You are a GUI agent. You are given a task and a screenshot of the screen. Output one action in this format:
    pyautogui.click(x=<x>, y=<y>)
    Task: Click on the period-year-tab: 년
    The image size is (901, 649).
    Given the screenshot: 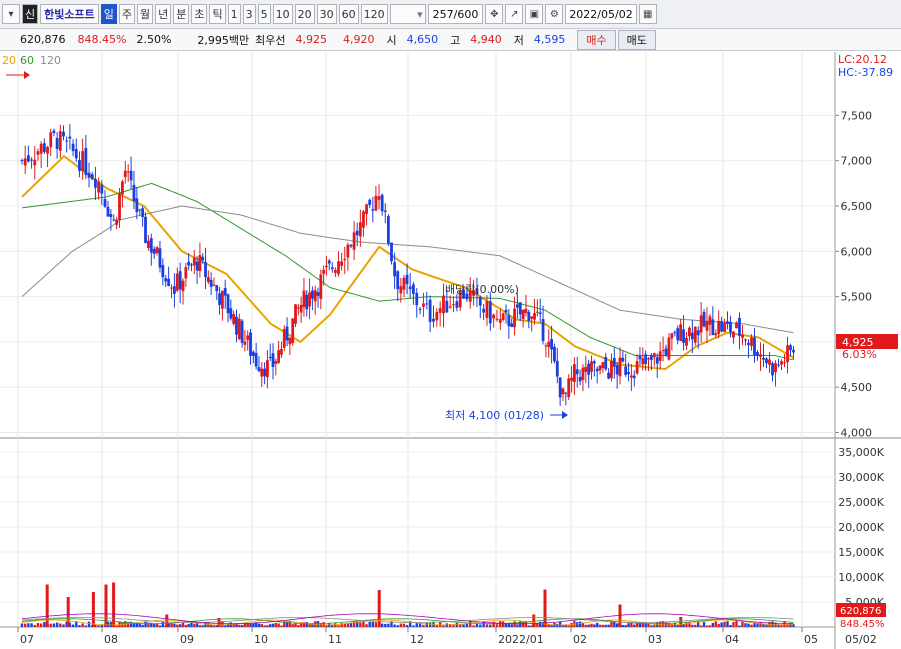 What is the action you would take?
    pyautogui.click(x=163, y=14)
    